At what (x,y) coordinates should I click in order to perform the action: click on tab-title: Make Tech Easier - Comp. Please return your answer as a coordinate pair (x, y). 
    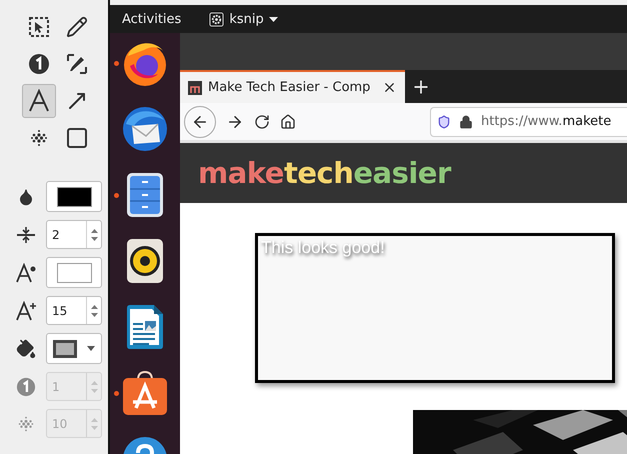
    Looking at the image, I should click on (290, 87).